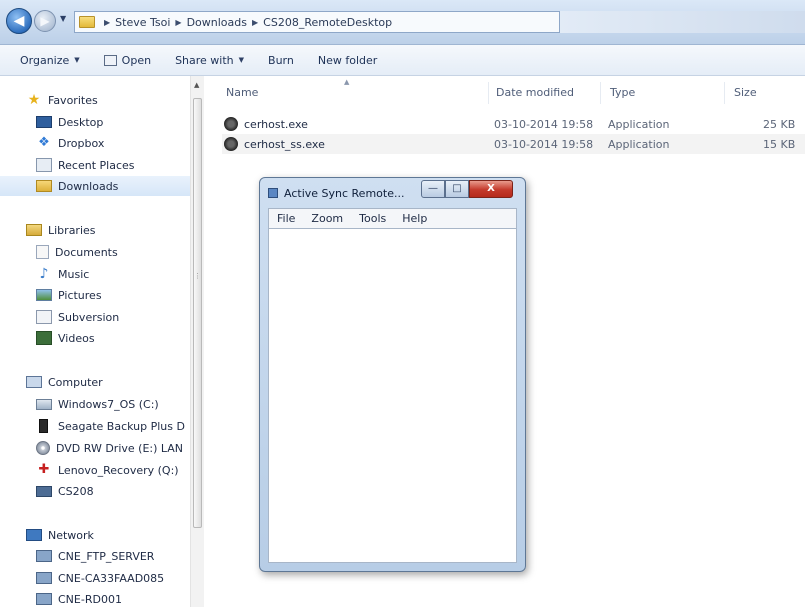  I want to click on nav-network-label: Network, so click(71, 535).